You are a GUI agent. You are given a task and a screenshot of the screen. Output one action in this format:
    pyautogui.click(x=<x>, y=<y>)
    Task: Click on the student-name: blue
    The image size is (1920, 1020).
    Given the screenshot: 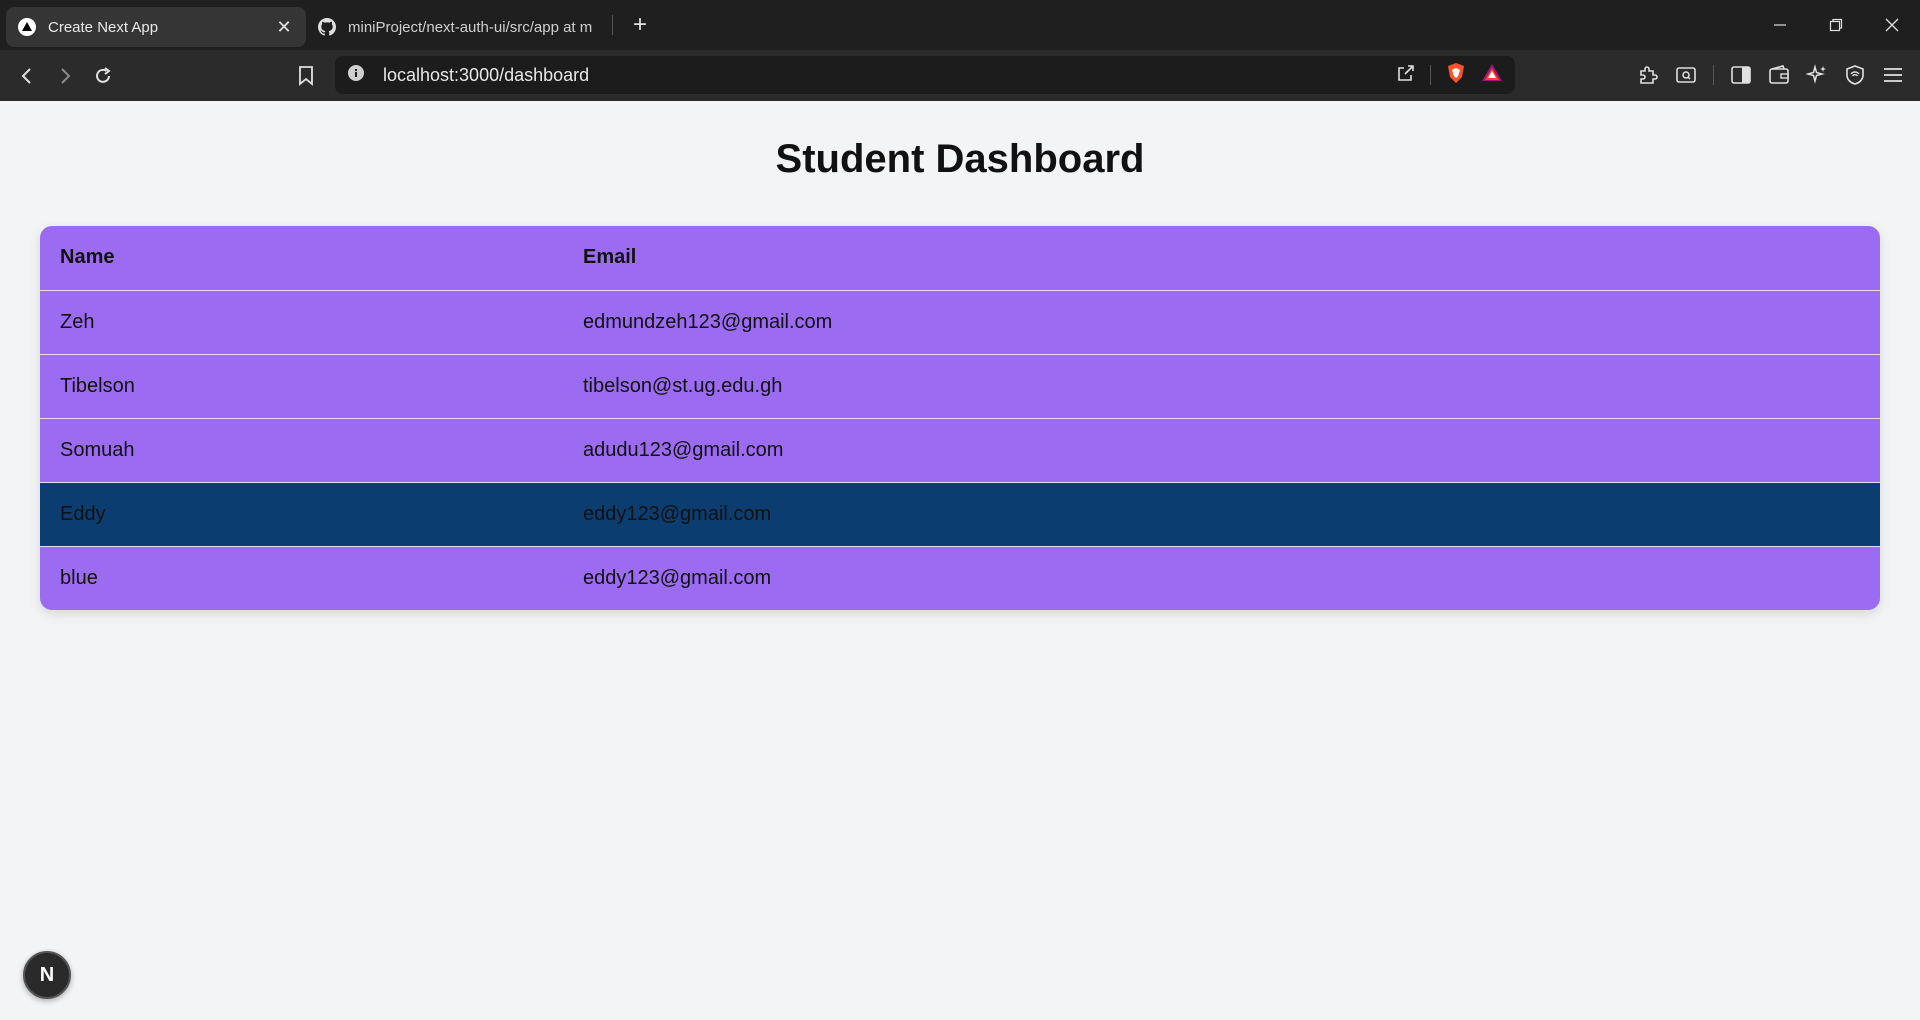 What is the action you would take?
    pyautogui.click(x=301, y=577)
    